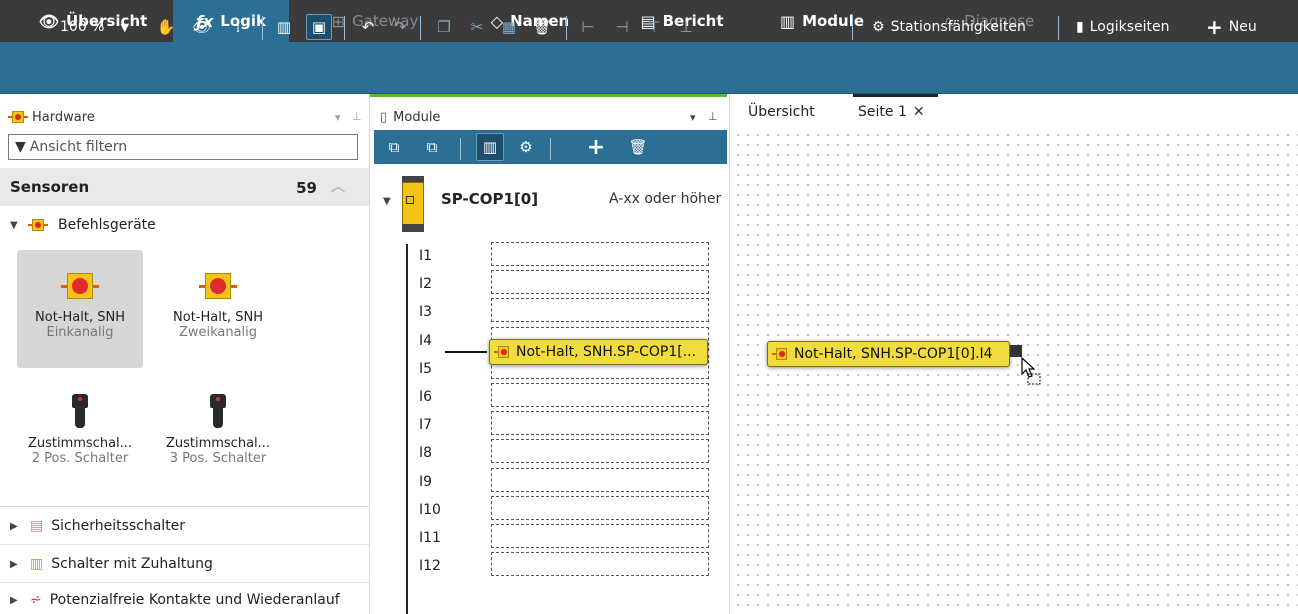 This screenshot has height=614, width=1298. I want to click on paste-icon: ▦, so click(509, 27).